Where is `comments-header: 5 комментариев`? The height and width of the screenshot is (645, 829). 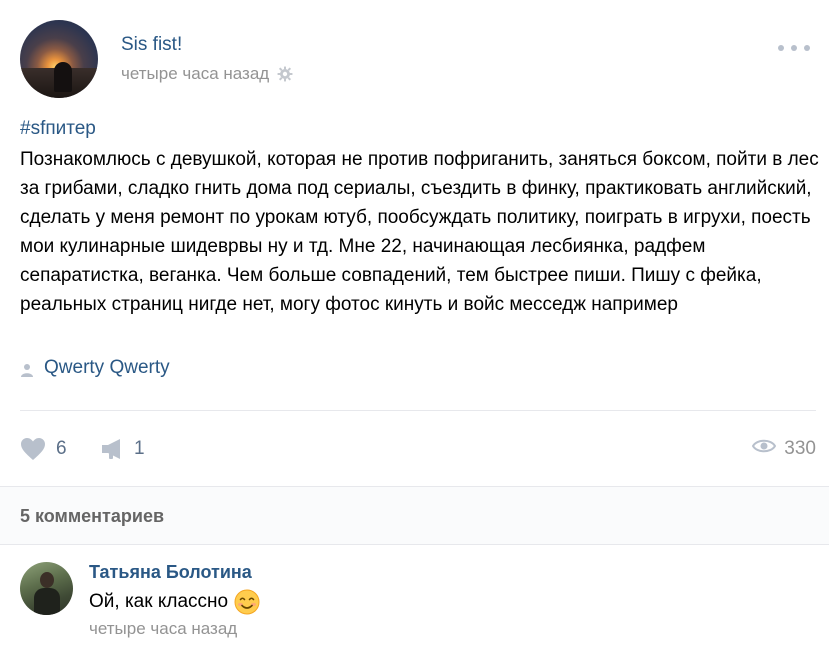 comments-header: 5 комментариев is located at coordinates (414, 515).